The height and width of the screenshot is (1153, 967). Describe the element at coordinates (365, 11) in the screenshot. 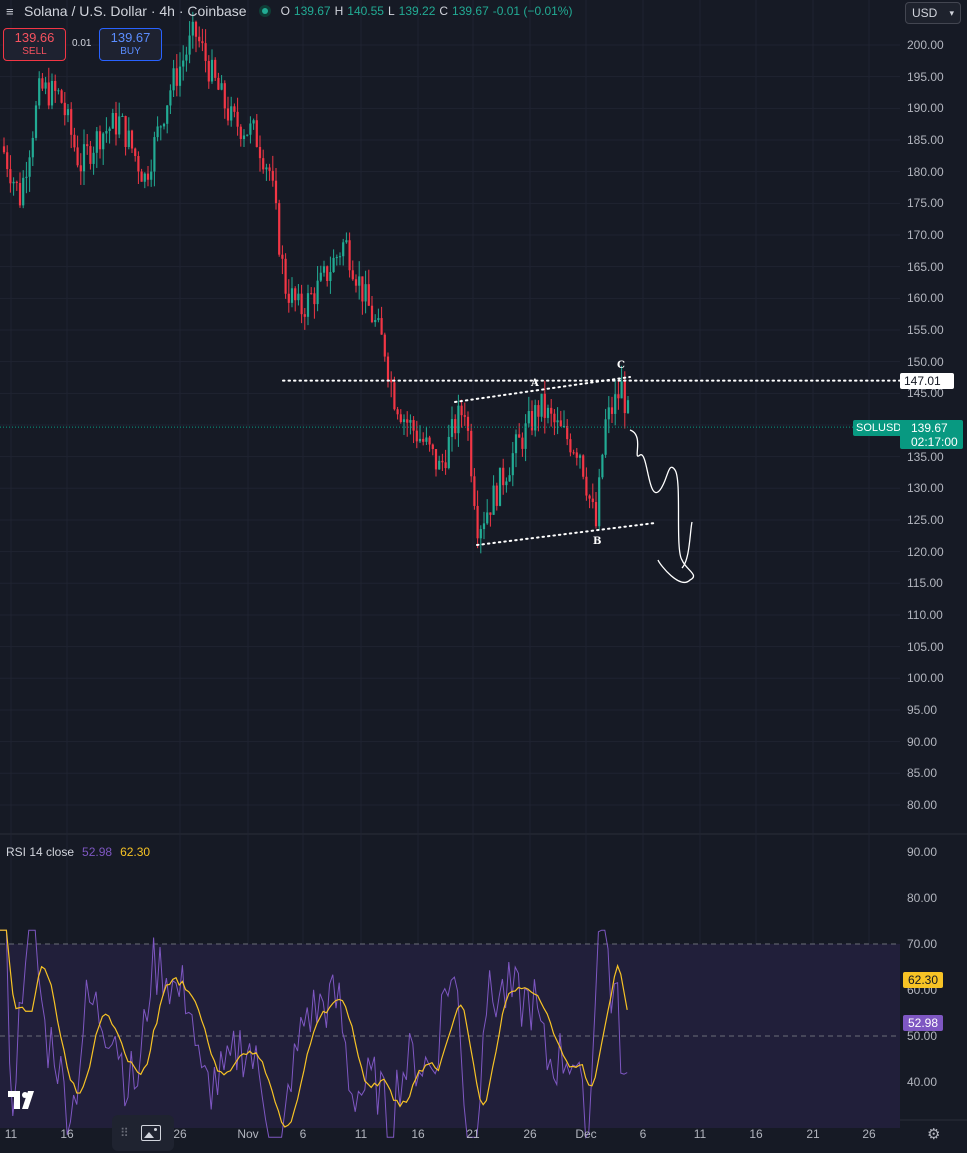

I see `high-value: 140.55` at that location.